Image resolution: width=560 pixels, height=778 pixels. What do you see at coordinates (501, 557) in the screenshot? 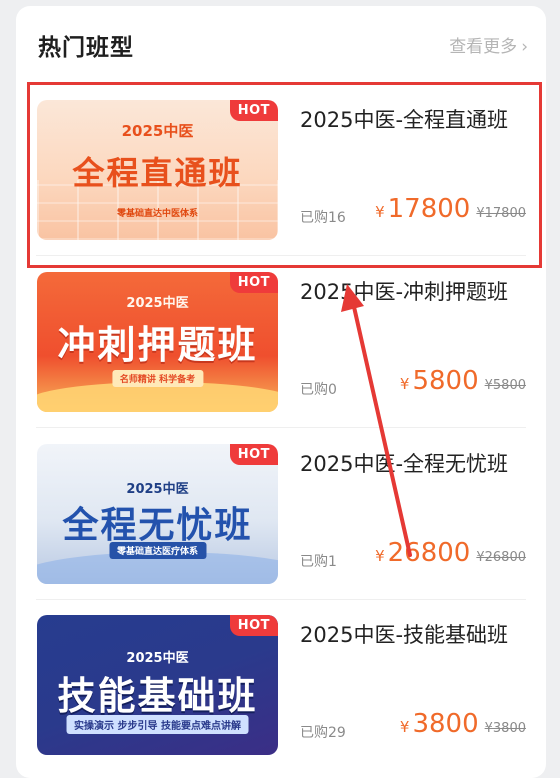
I see `original-price: ¥26800` at bounding box center [501, 557].